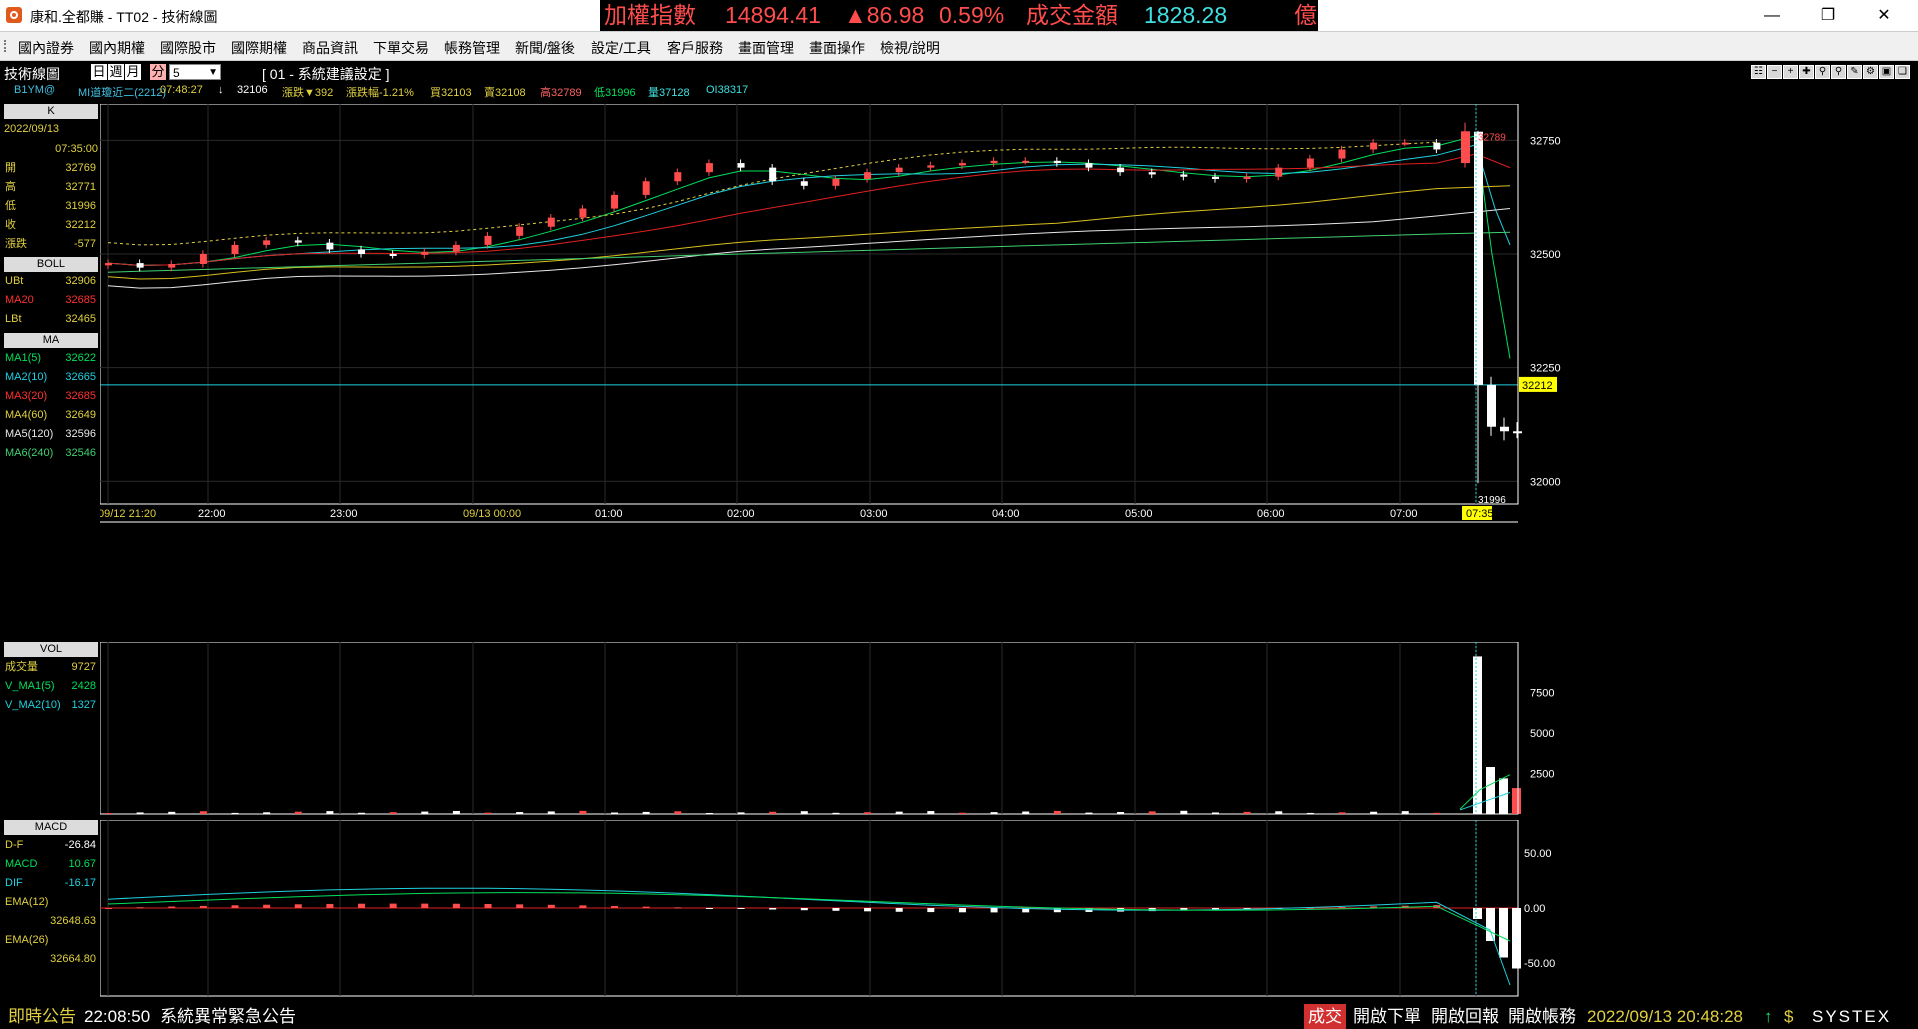  Describe the element at coordinates (910, 48) in the screenshot. I see `menu-item-view-help: 檢視/說明` at that location.